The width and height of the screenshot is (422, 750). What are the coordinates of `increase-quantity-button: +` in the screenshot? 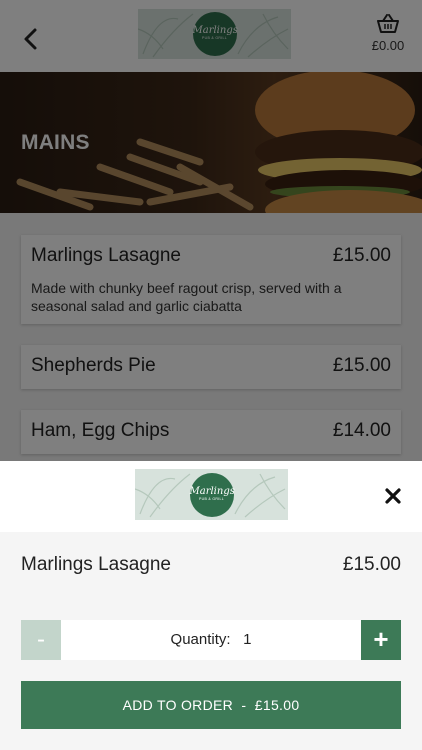 It's located at (381, 640).